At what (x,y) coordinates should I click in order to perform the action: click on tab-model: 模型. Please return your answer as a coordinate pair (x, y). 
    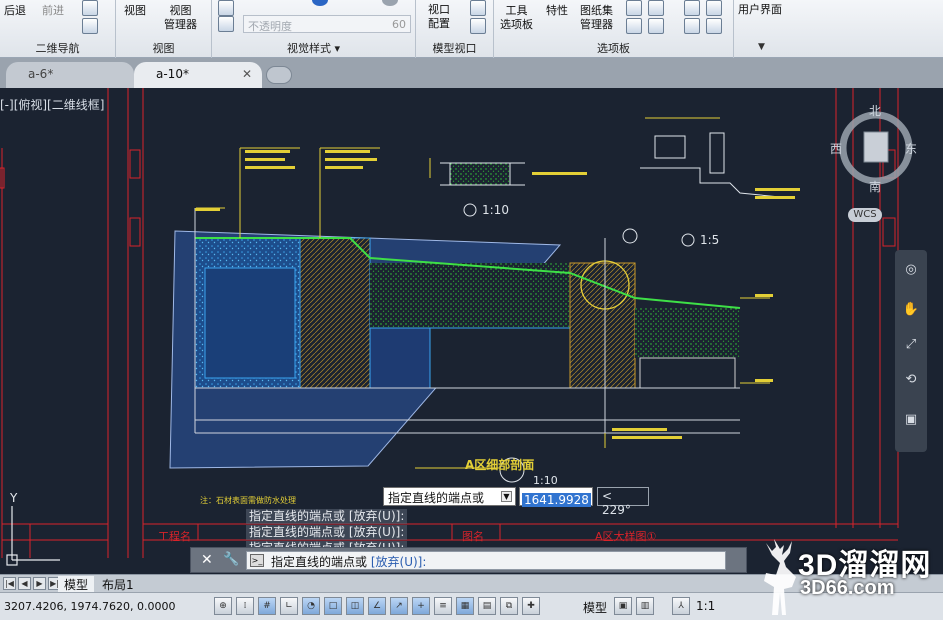
    Looking at the image, I should click on (76, 584).